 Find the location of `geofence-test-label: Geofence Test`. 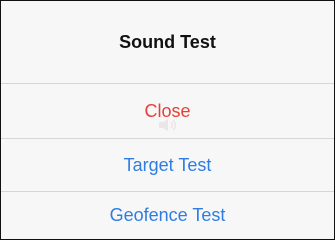

geofence-test-label: Geofence Test is located at coordinates (167, 215).